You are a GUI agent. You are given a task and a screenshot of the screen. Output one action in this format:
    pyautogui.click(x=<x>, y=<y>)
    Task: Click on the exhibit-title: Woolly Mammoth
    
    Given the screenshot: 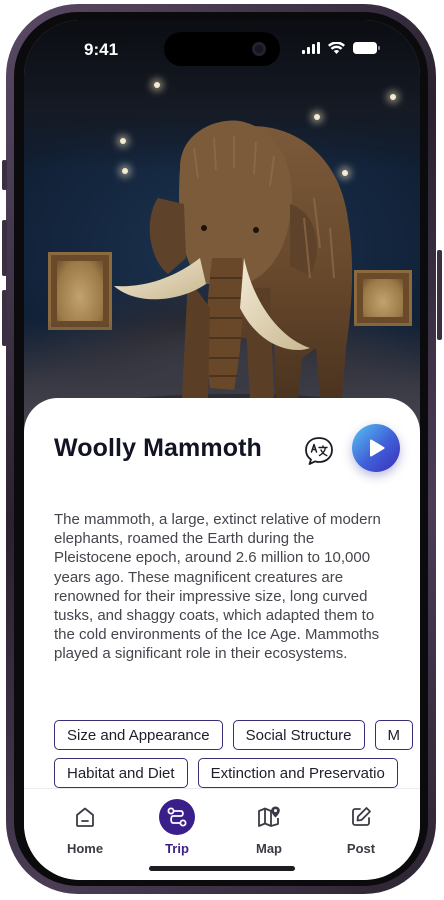 What is the action you would take?
    pyautogui.click(x=158, y=448)
    